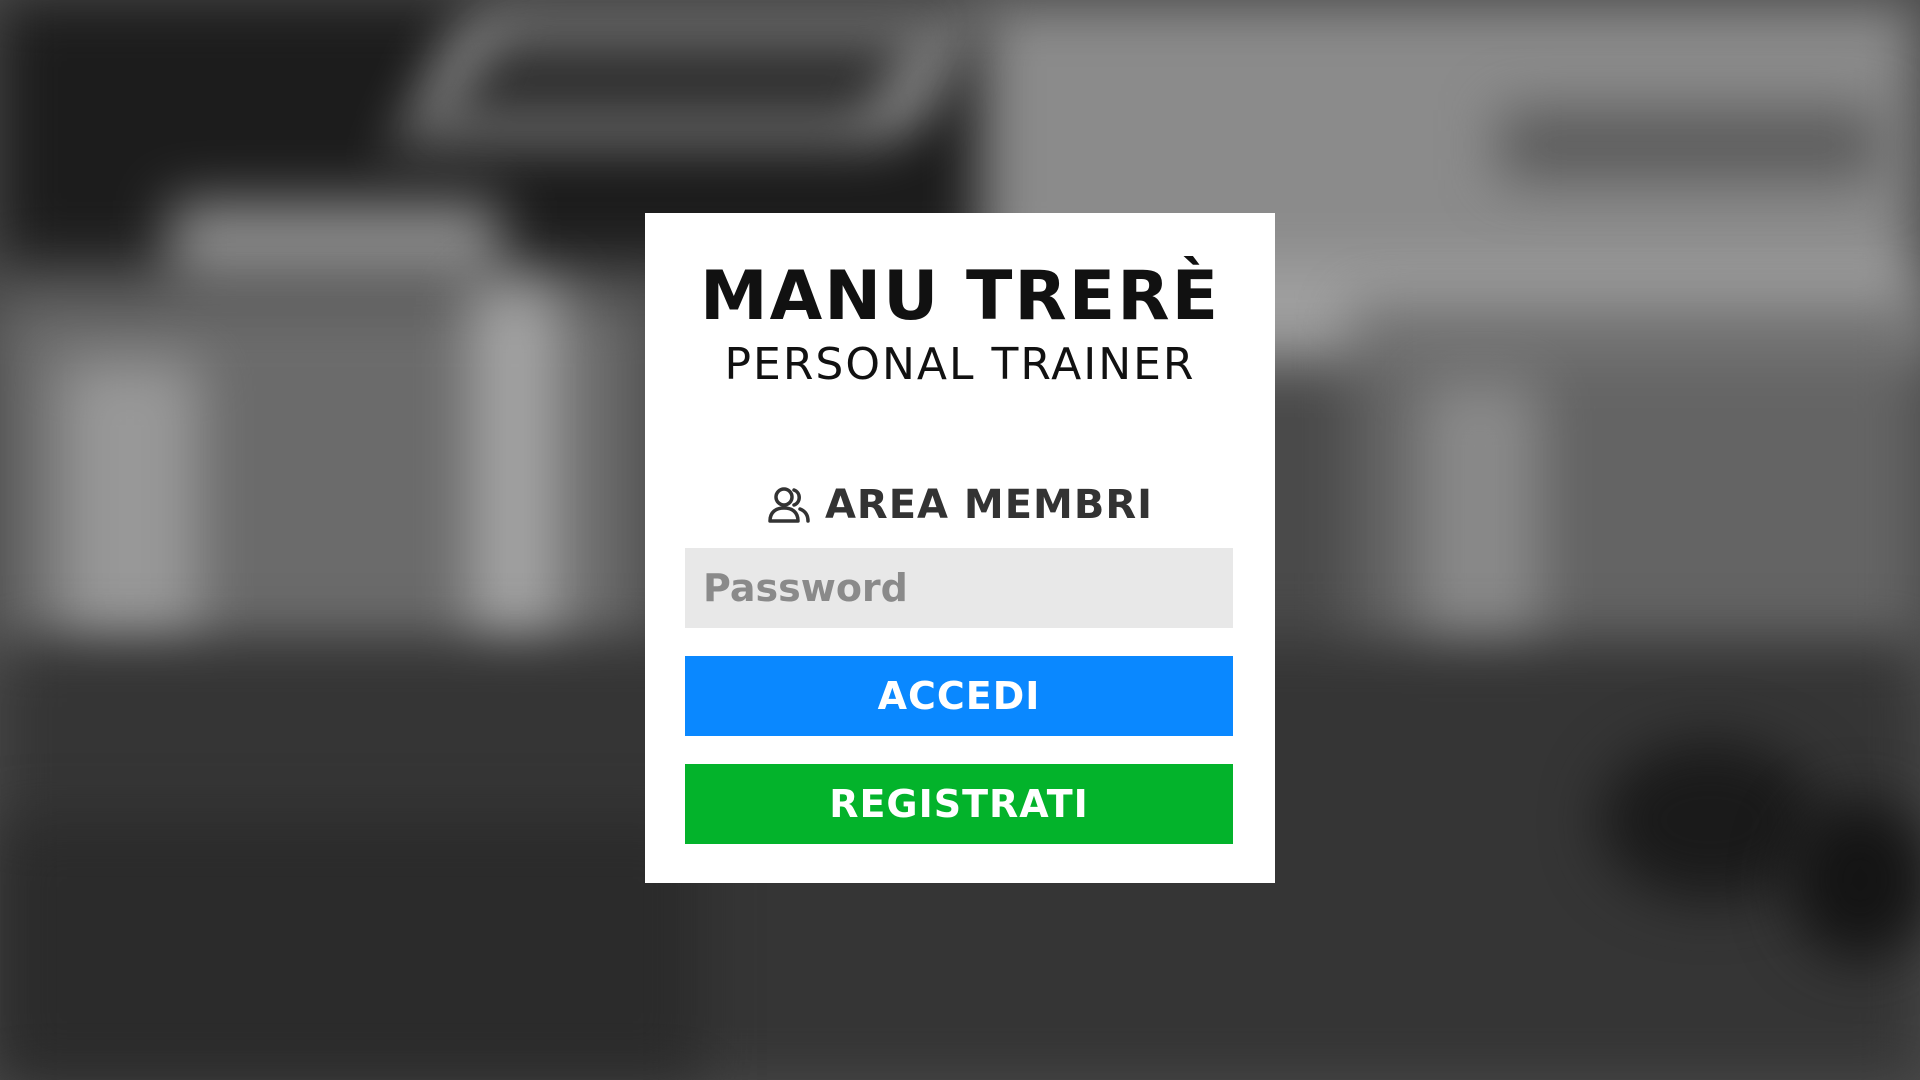 This screenshot has width=1920, height=1080. I want to click on password-input, so click(959, 588).